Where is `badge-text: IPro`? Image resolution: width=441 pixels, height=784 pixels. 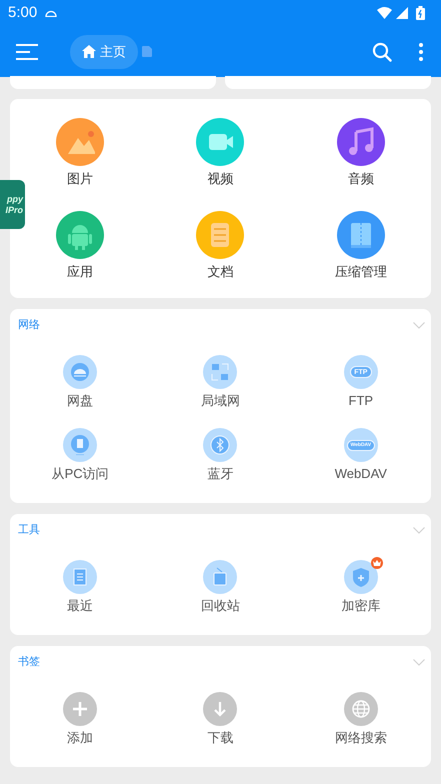
badge-text: IPro is located at coordinates (14, 210).